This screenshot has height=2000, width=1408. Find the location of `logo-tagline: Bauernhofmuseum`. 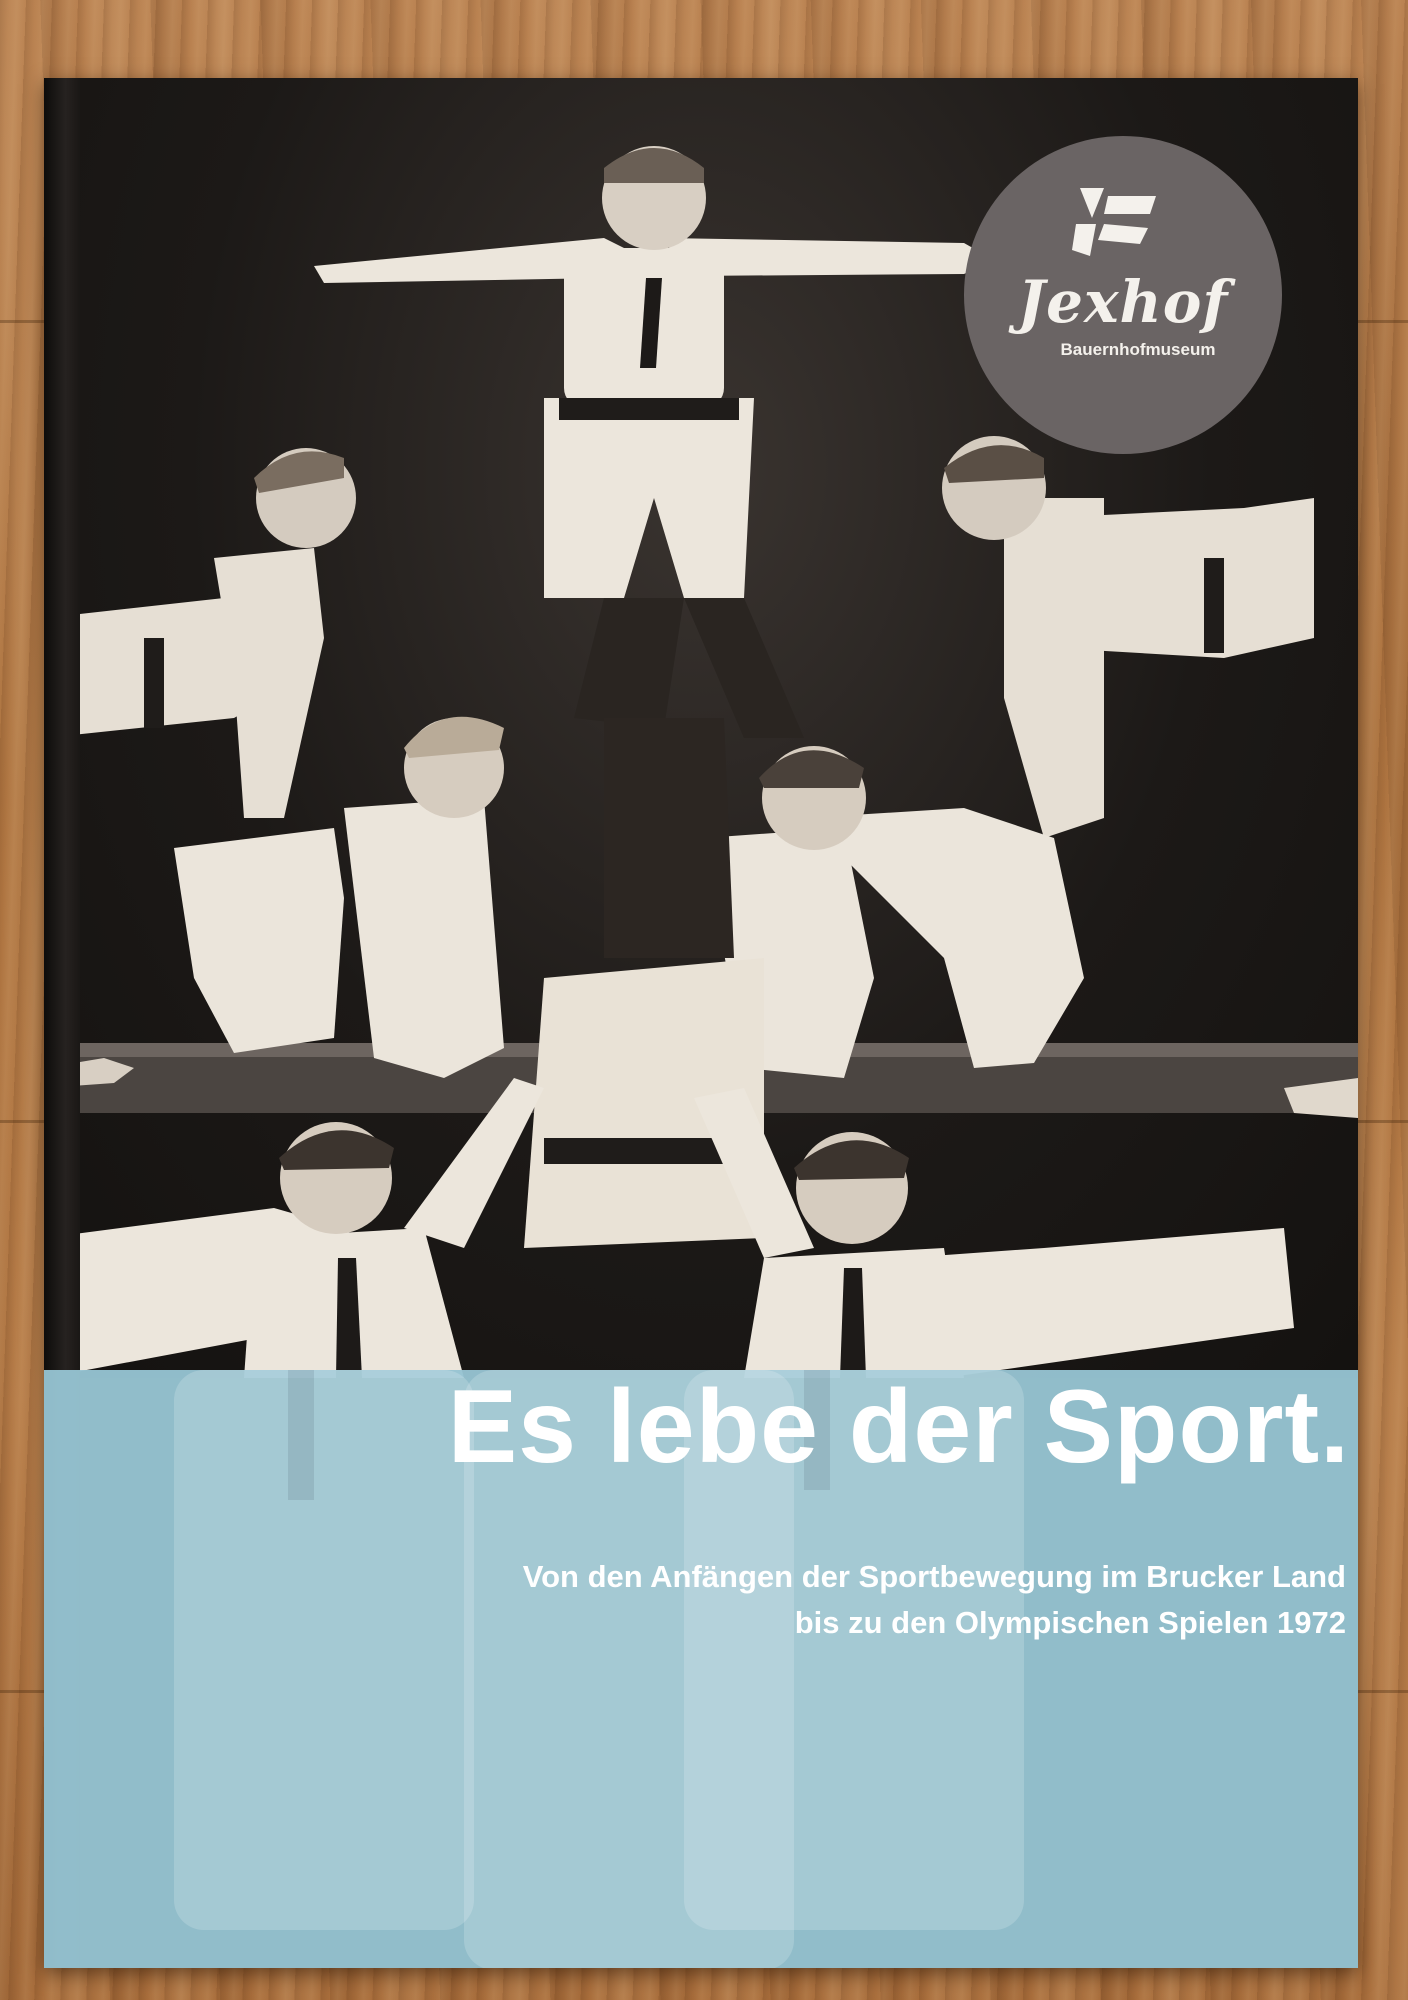

logo-tagline: Bauernhofmuseum is located at coordinates (1138, 349).